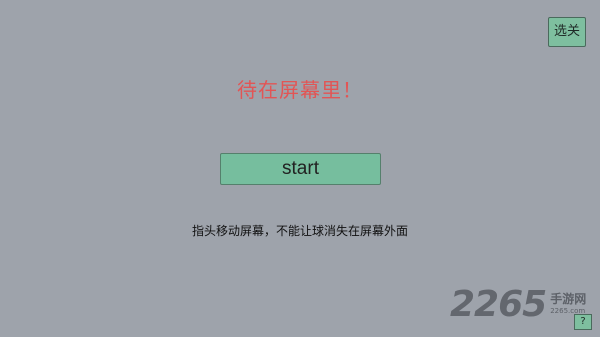 The image size is (600, 337). I want to click on site-watermark-logo: 2265 手游网 2265.com, so click(518, 304).